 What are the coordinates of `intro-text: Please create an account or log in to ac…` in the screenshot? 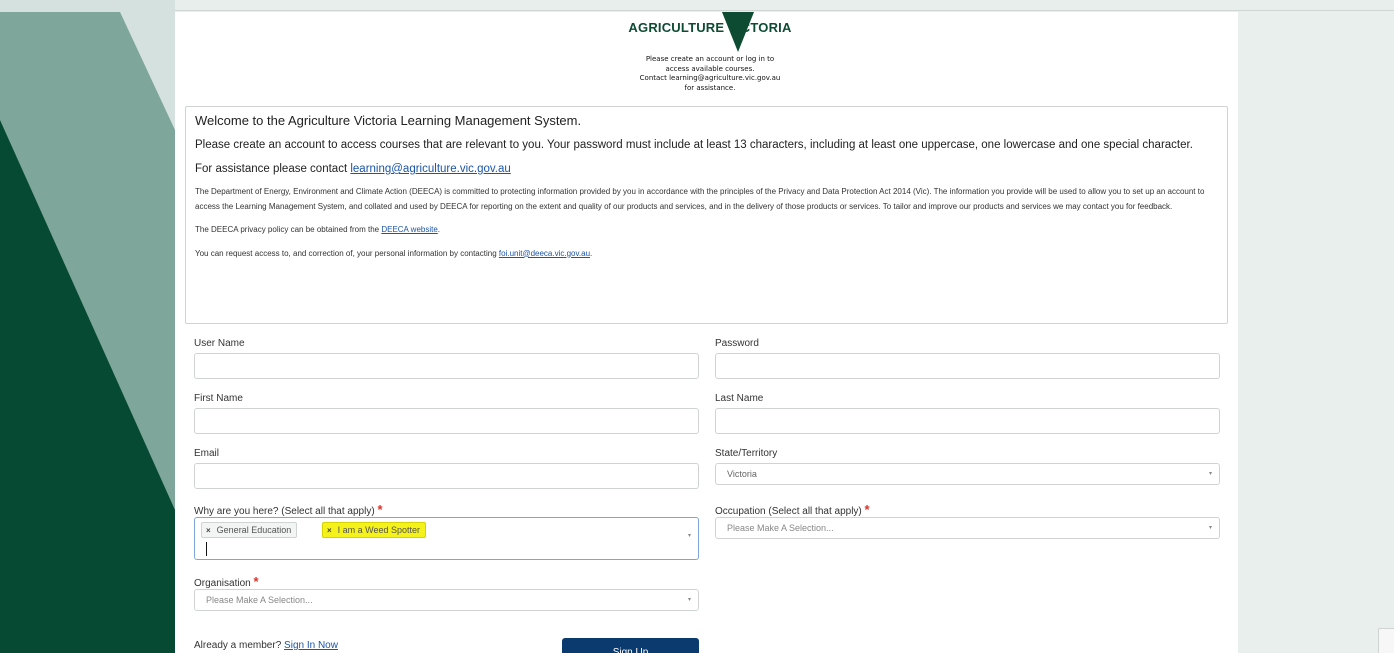 It's located at (710, 74).